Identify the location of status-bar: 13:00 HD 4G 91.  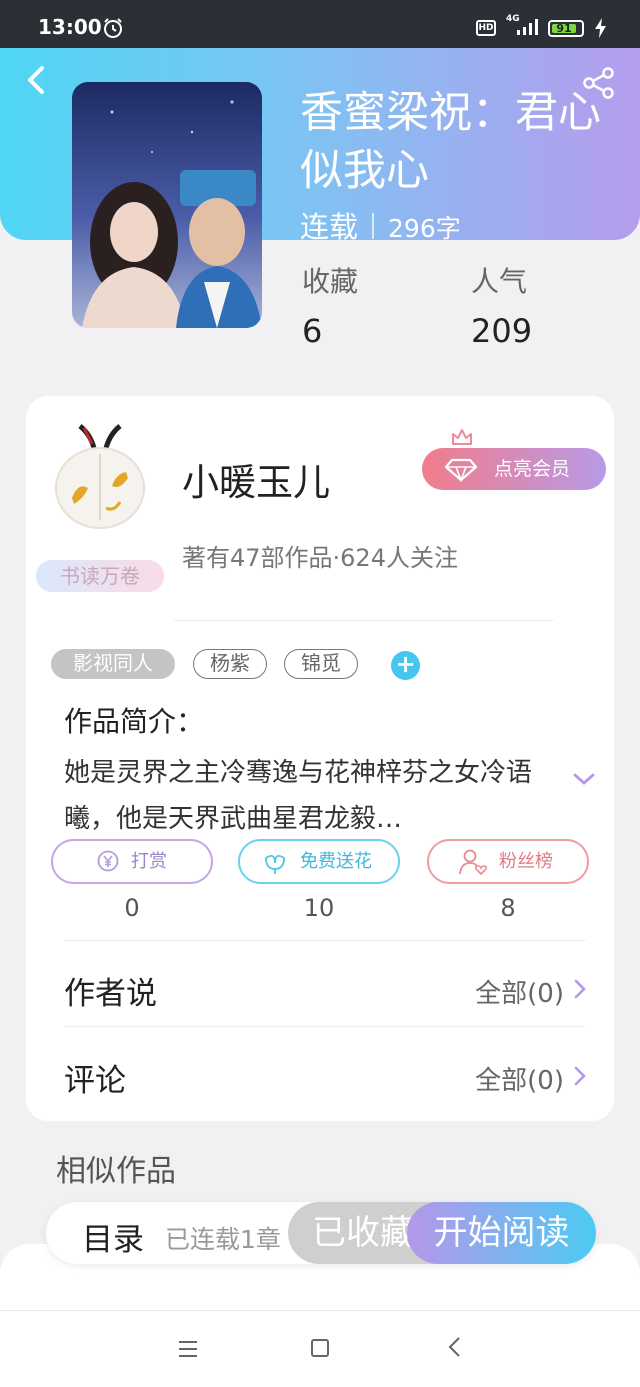
(320, 24).